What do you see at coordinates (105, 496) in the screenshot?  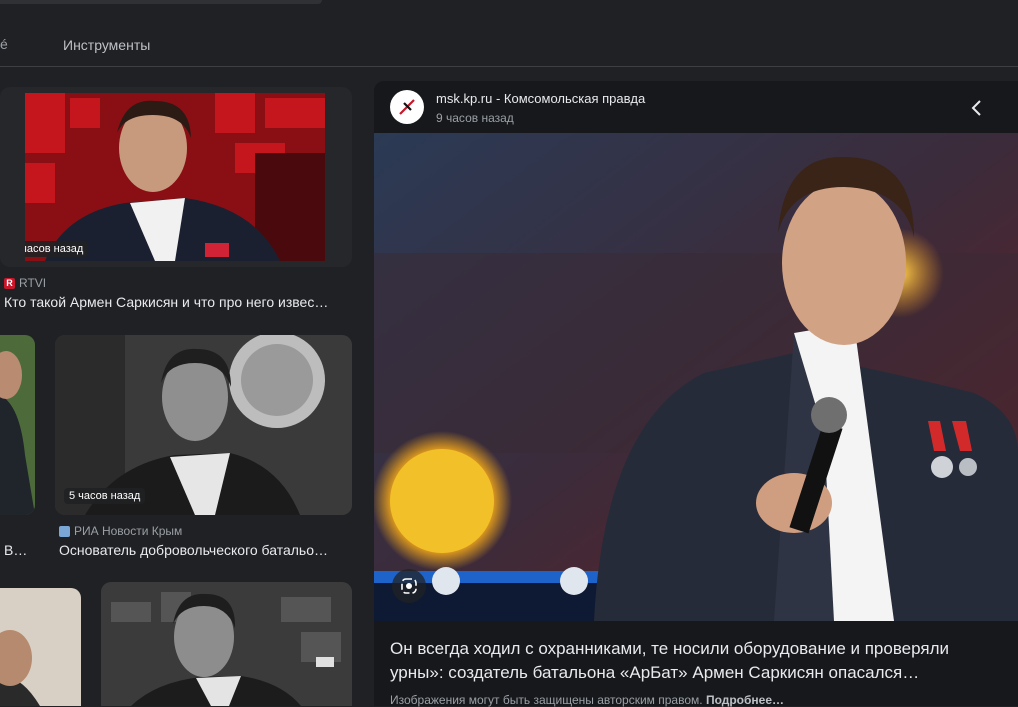 I see `time-badge: 5 часов назад` at bounding box center [105, 496].